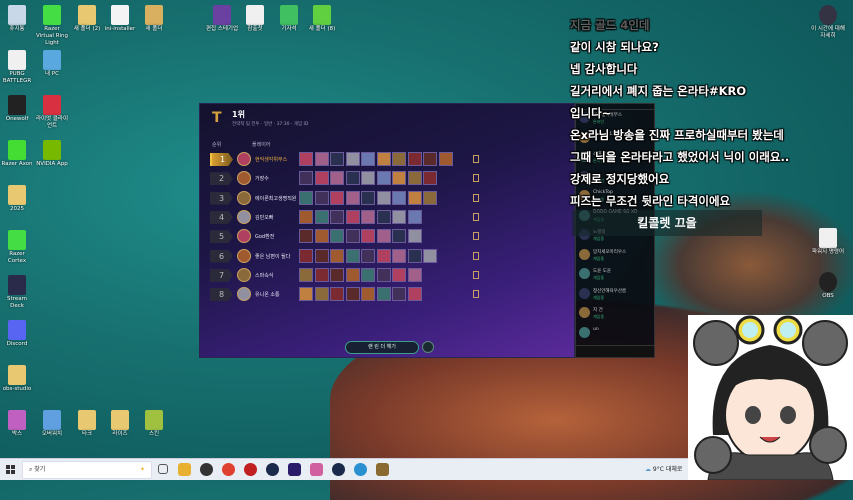 The height and width of the screenshot is (500, 853). What do you see at coordinates (382, 469) in the screenshot?
I see `app-gold-icon` at bounding box center [382, 469].